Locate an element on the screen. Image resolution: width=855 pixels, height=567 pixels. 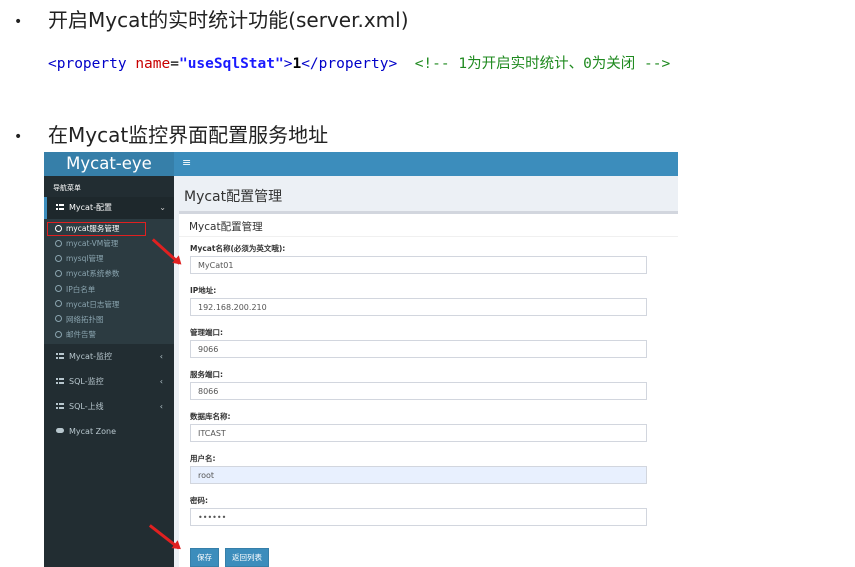
save-button: 保存 is located at coordinates (204, 557).